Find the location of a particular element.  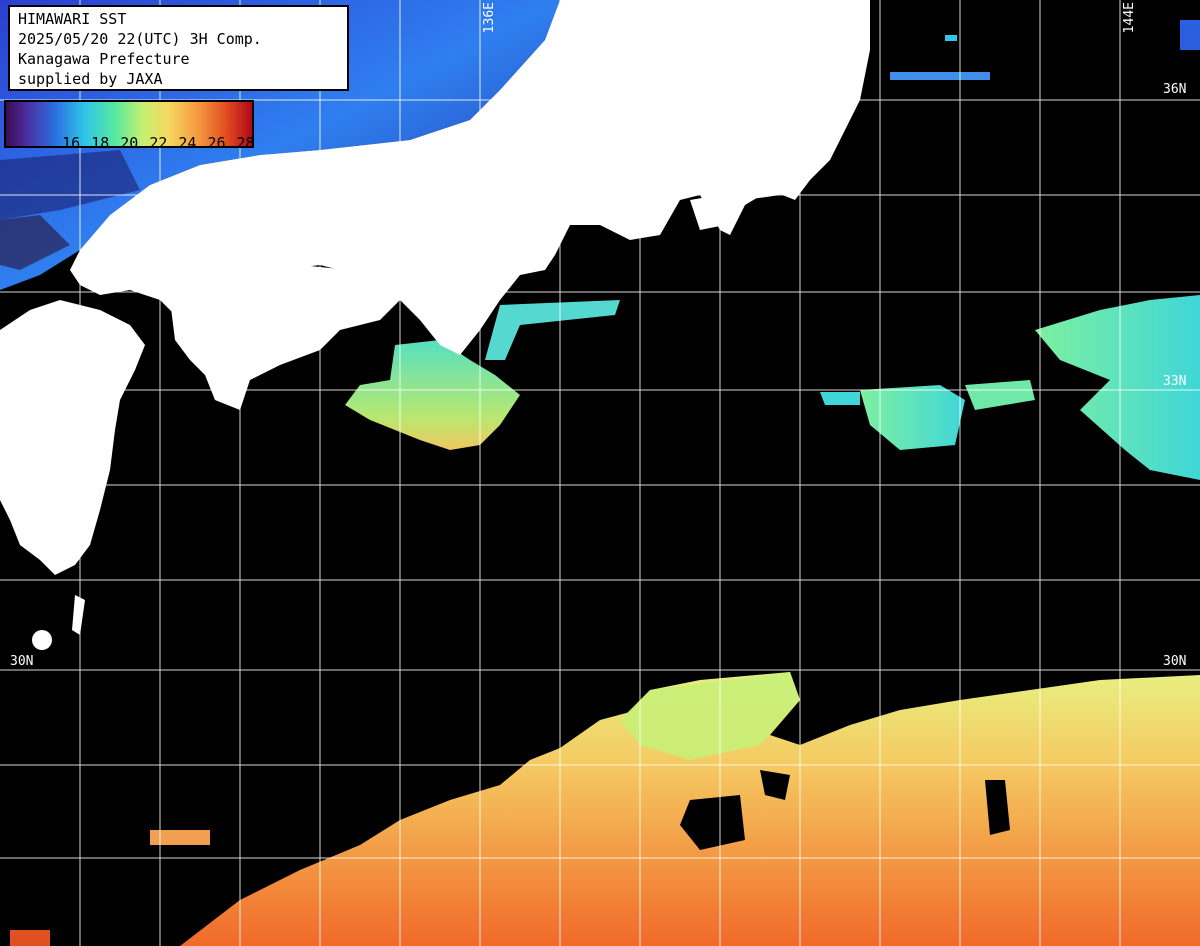

lat-label-33-left: 33 is located at coordinates (18, 381).